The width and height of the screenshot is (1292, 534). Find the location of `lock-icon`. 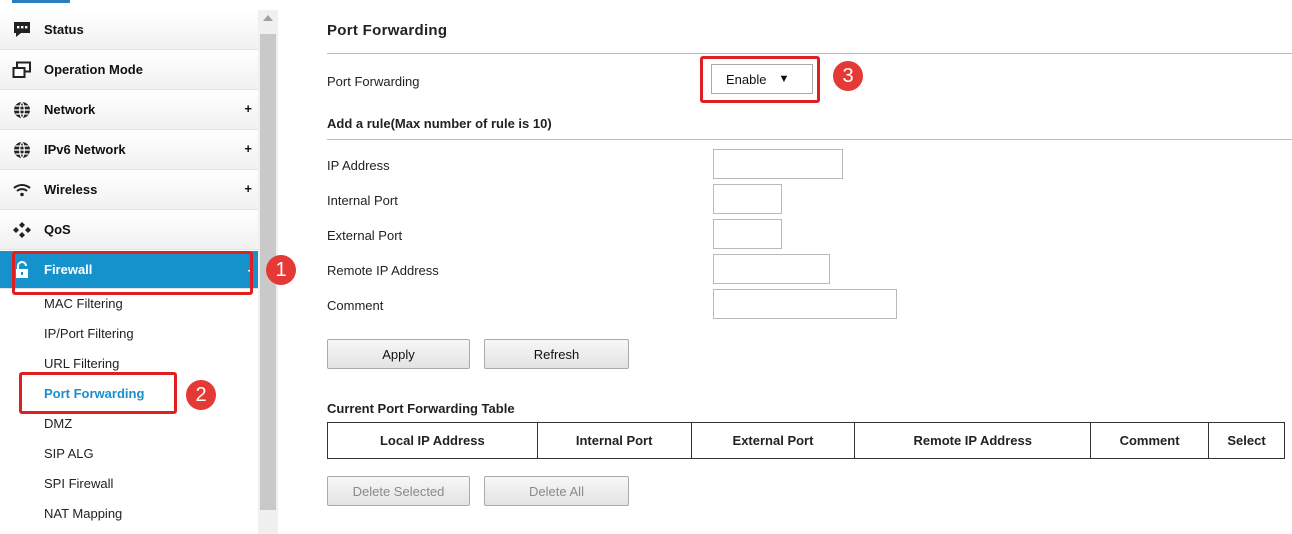

lock-icon is located at coordinates (22, 270).